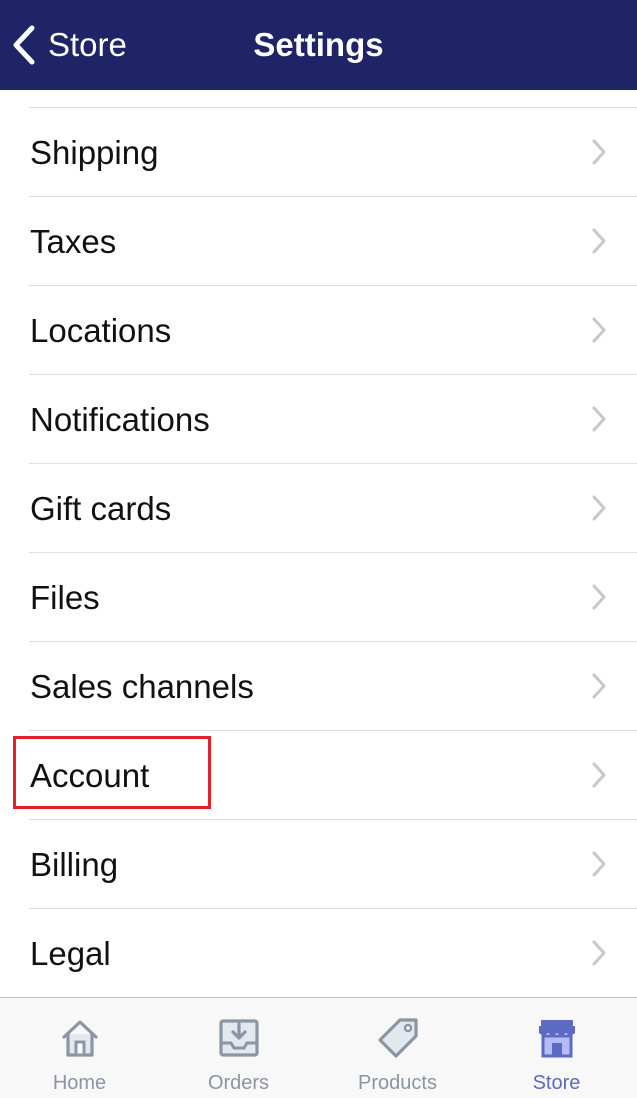  Describe the element at coordinates (318, 330) in the screenshot. I see `settings-item-locations: Locations` at that location.